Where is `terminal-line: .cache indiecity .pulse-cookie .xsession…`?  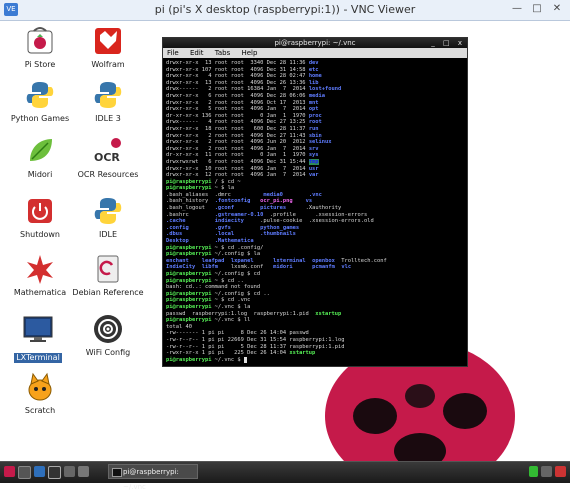 terminal-line: .cache indiecity .pulse-cookie .xsession… is located at coordinates (316, 221).